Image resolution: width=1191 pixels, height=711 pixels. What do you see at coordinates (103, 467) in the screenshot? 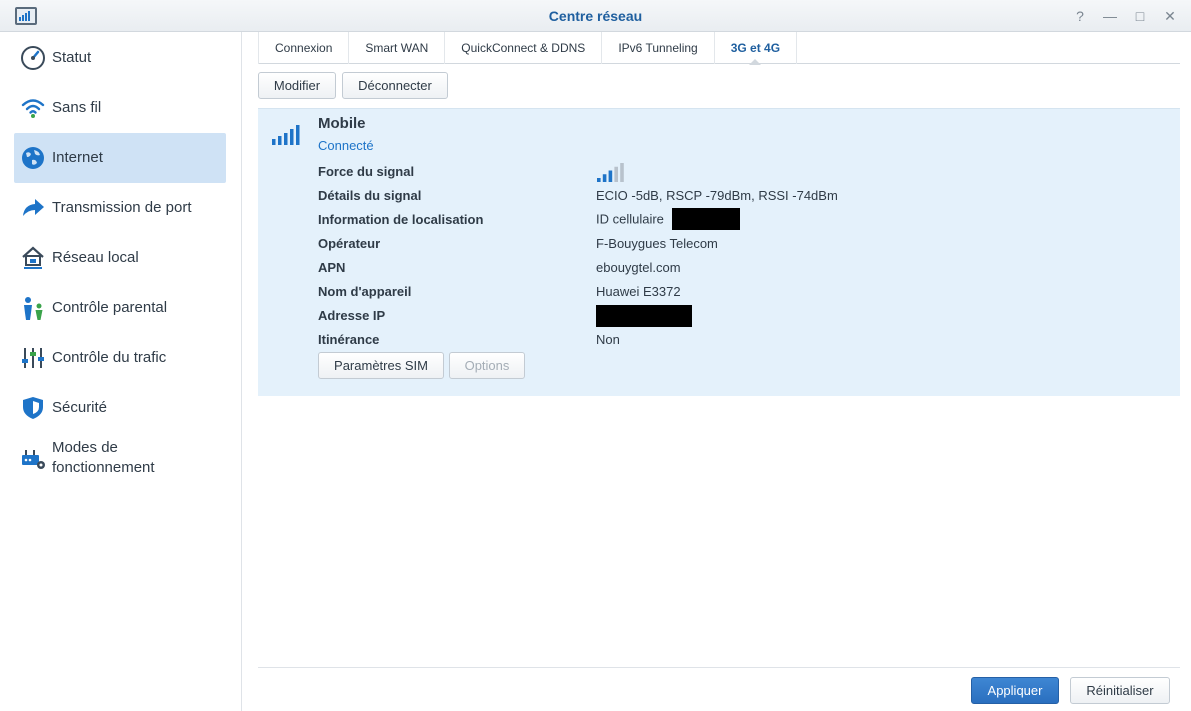
I see `sidebar-item-label-line2: fonctionnement` at bounding box center [103, 467].